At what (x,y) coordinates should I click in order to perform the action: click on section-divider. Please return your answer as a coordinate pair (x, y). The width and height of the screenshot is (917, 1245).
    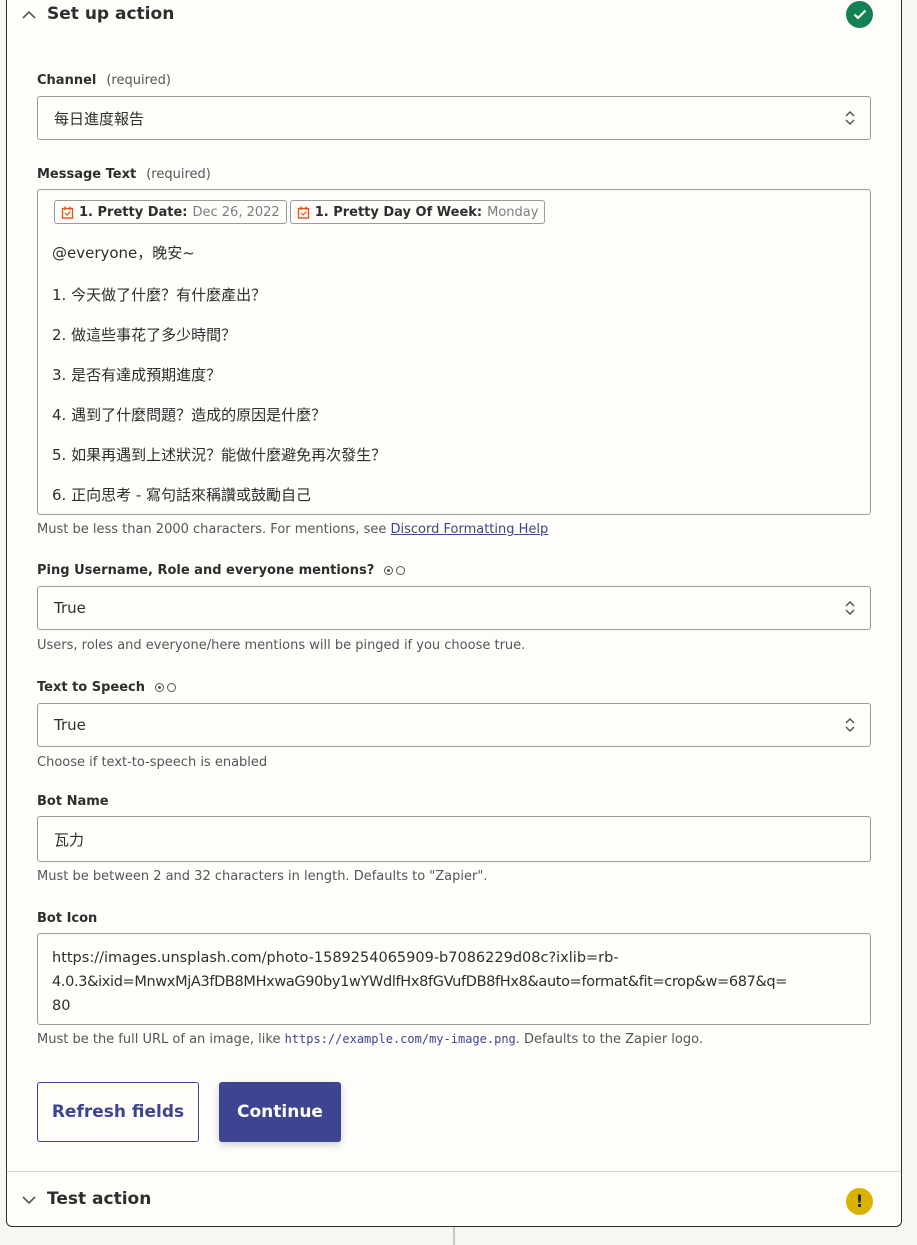
    Looking at the image, I should click on (454, 1171).